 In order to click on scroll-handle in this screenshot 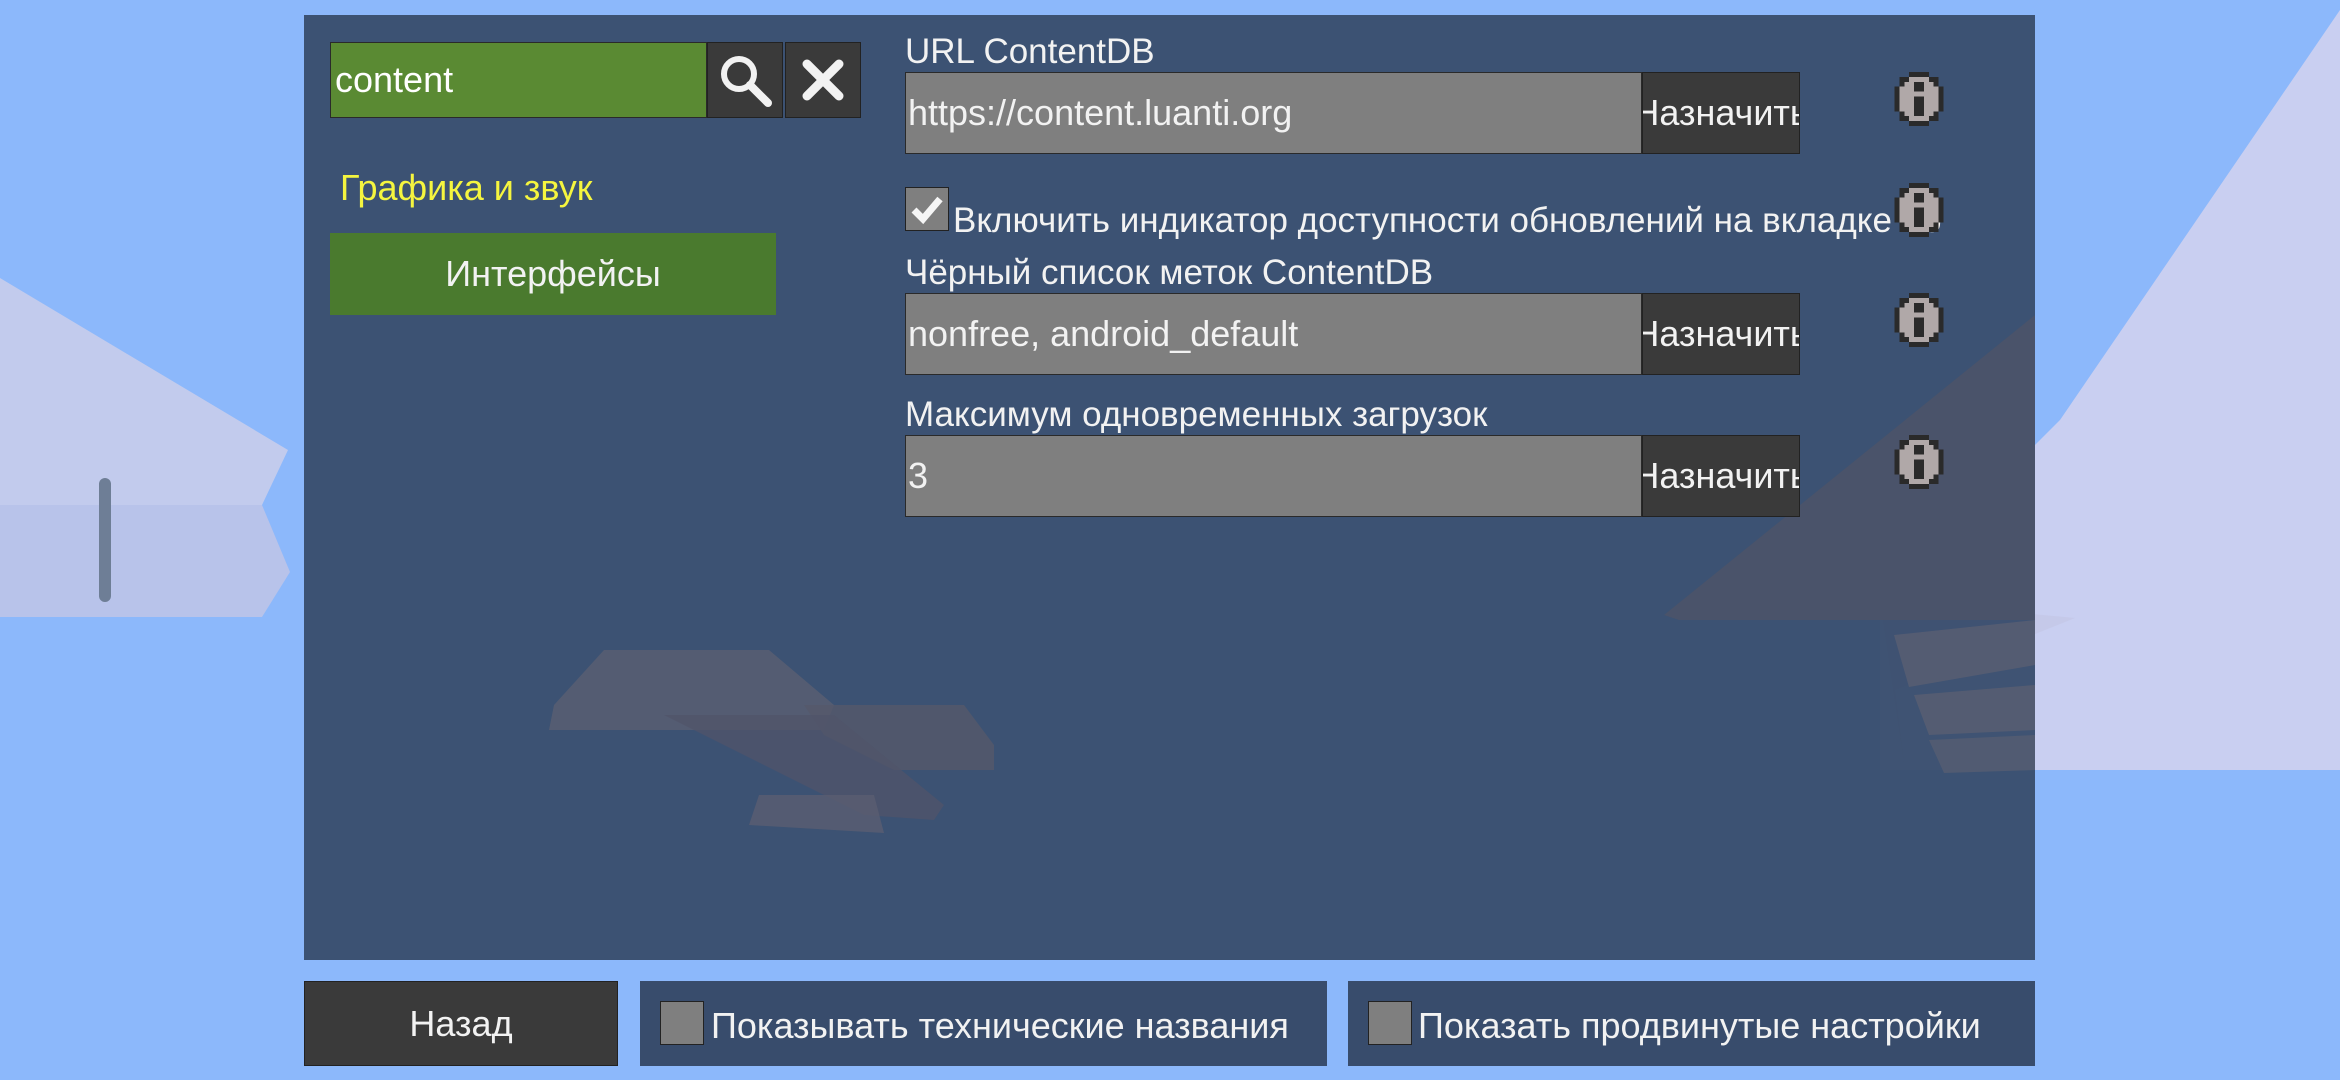, I will do `click(105, 540)`.